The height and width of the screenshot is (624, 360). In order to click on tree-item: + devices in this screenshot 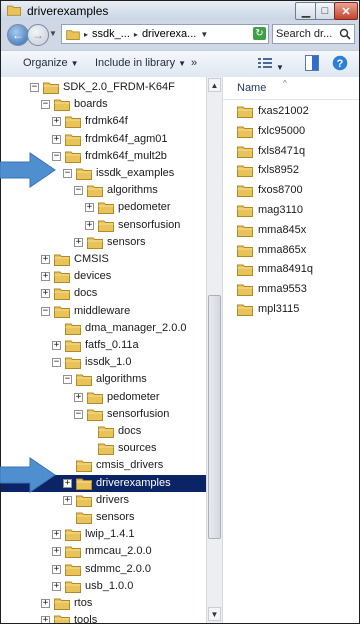, I will do `click(103, 276)`.